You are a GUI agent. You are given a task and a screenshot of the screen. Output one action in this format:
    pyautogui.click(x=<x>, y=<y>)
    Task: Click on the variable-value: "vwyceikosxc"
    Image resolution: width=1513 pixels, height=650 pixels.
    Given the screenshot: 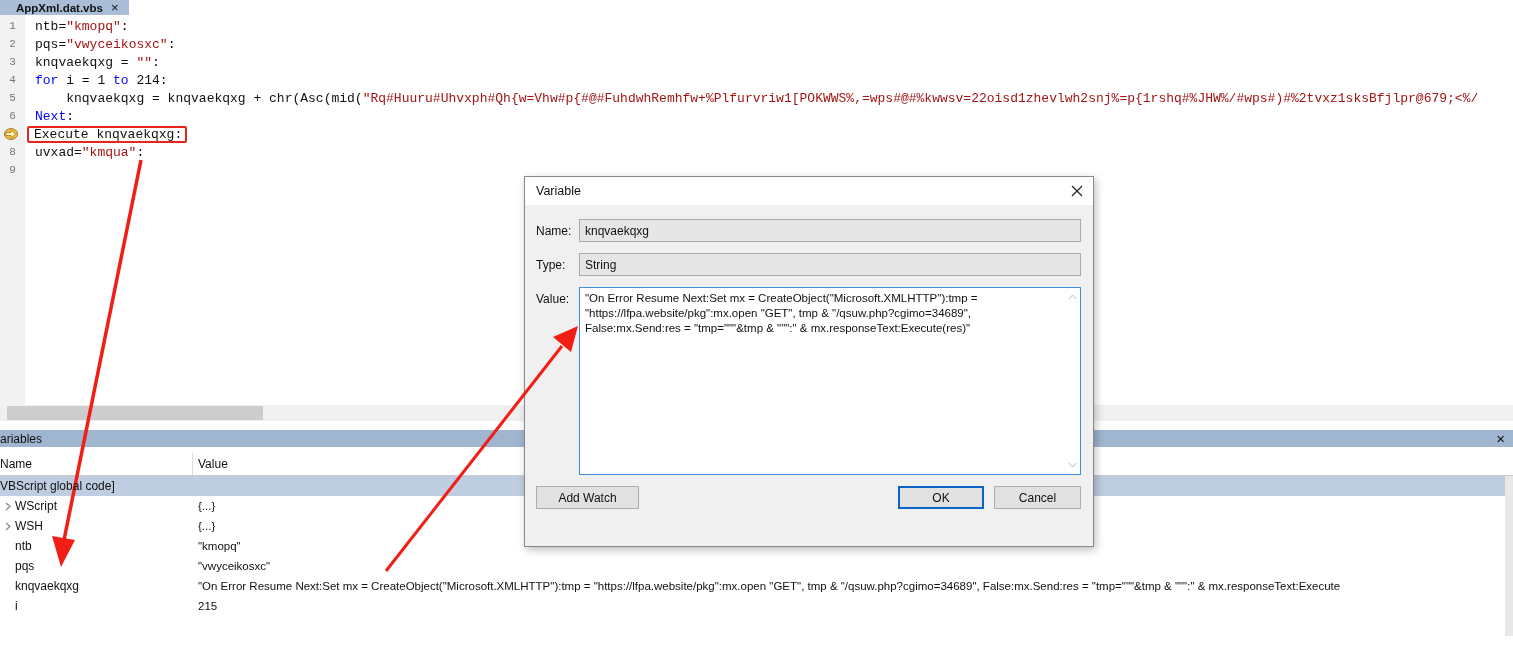 What is the action you would take?
    pyautogui.click(x=234, y=566)
    